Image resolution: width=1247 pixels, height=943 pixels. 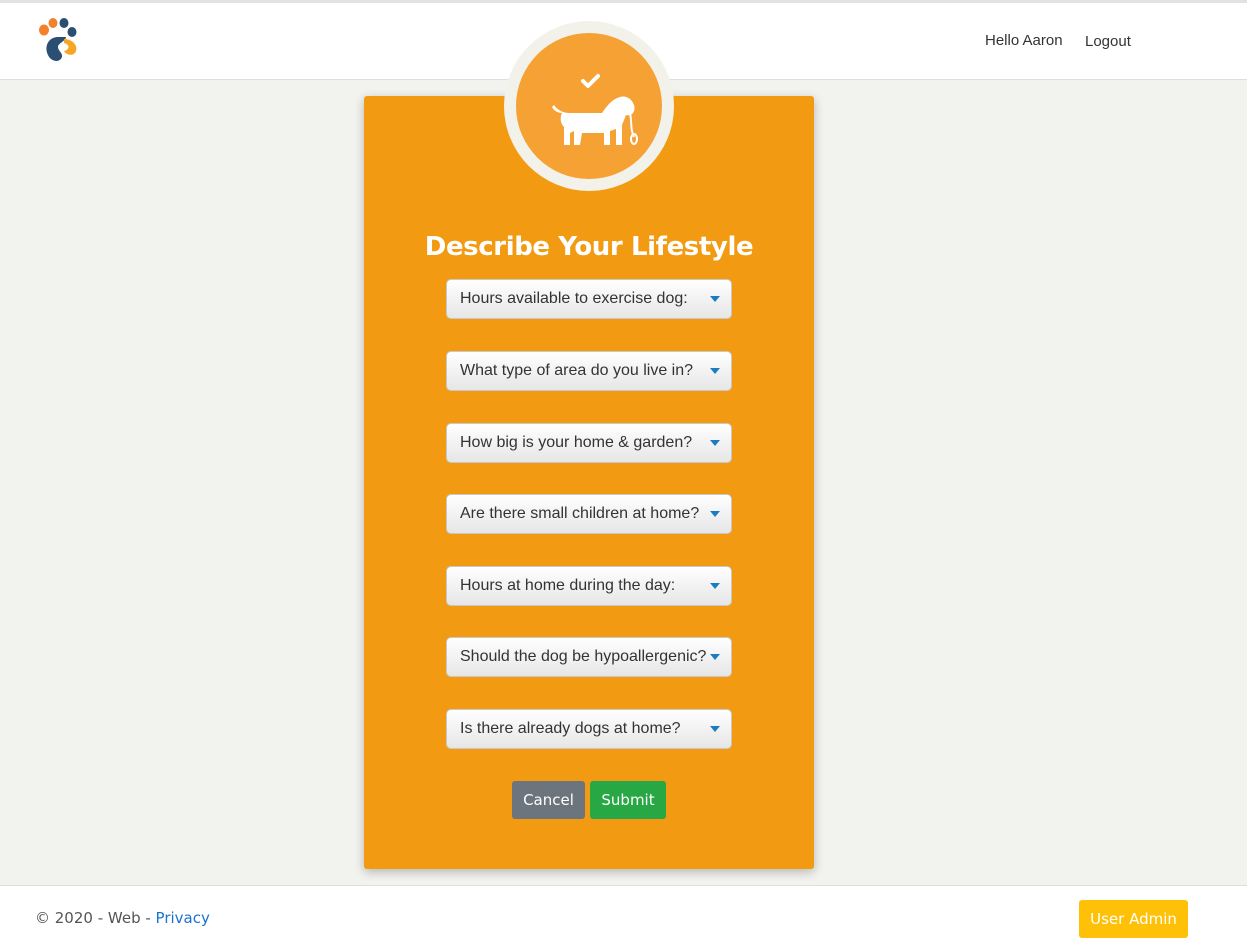 I want to click on user-admin-button: User Admin, so click(x=1133, y=919).